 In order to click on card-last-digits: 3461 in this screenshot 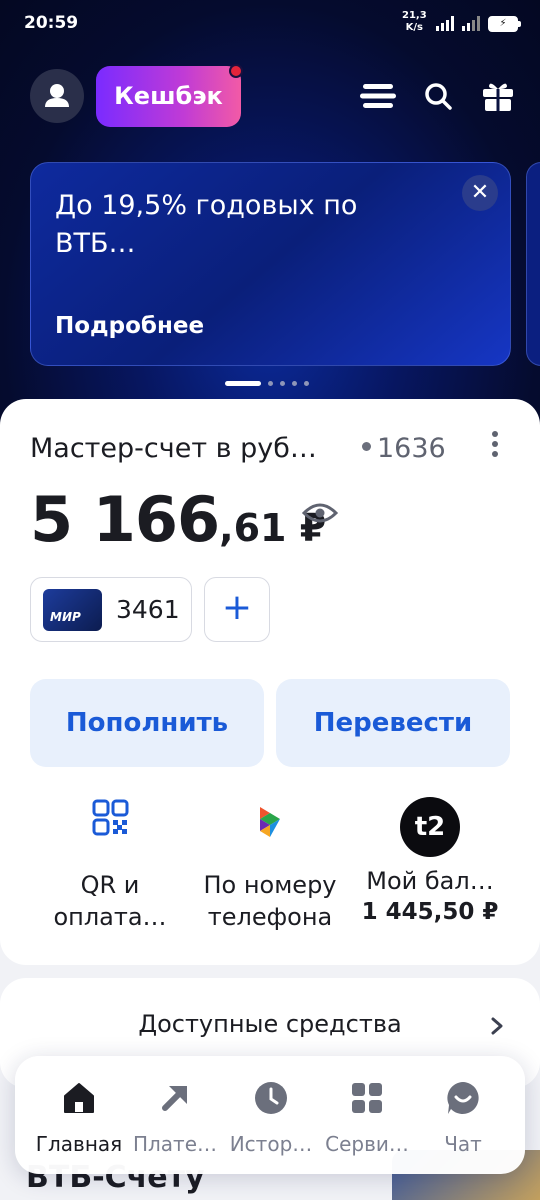, I will do `click(148, 609)`.